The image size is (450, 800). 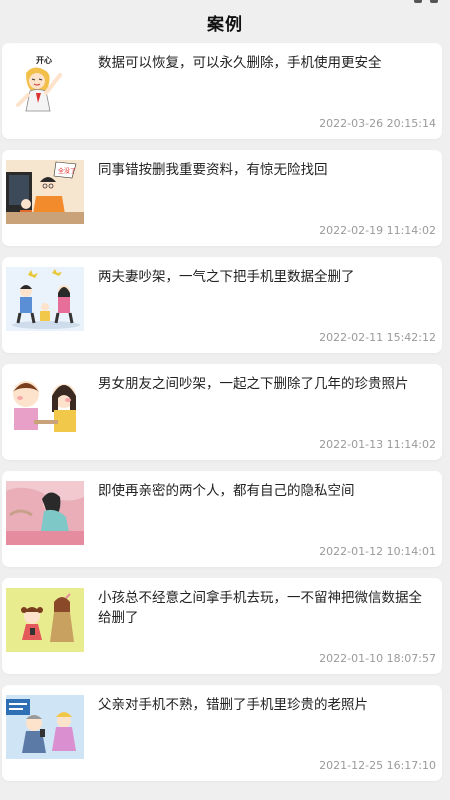 I want to click on case-date: 2022-02-19 11:14:02, so click(x=377, y=230).